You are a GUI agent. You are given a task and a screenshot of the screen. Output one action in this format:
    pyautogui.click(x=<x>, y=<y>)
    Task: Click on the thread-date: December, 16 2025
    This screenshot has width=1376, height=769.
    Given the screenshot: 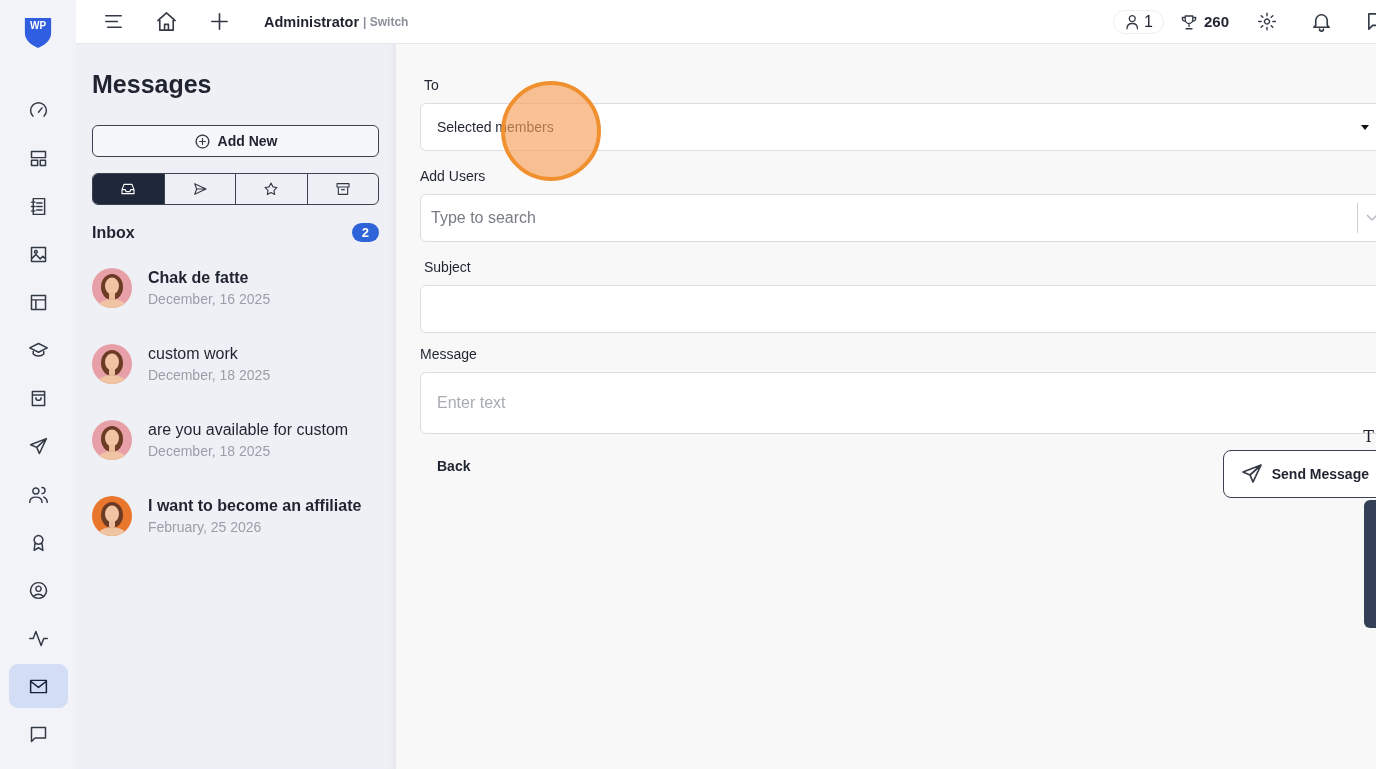 What is the action you would take?
    pyautogui.click(x=209, y=299)
    